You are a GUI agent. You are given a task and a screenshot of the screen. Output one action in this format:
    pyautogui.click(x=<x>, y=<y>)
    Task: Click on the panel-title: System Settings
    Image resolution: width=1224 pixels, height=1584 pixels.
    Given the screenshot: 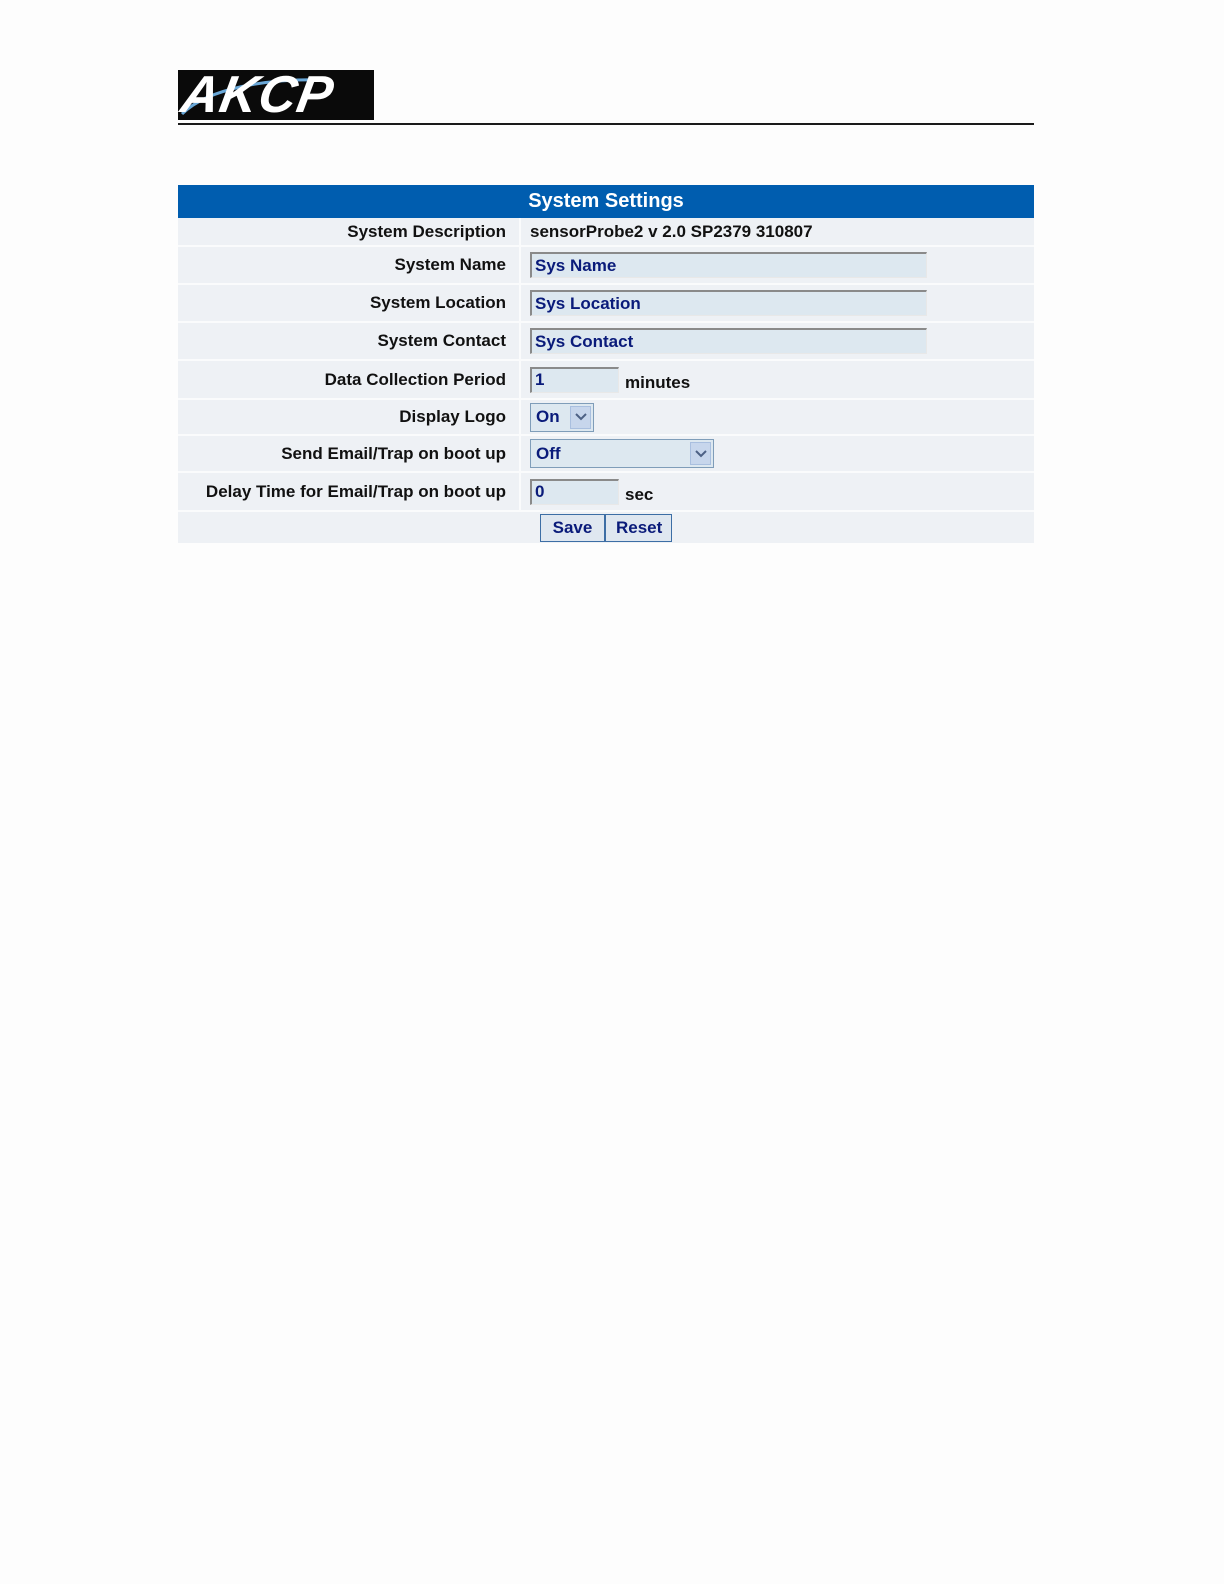 What is the action you would take?
    pyautogui.click(x=606, y=201)
    